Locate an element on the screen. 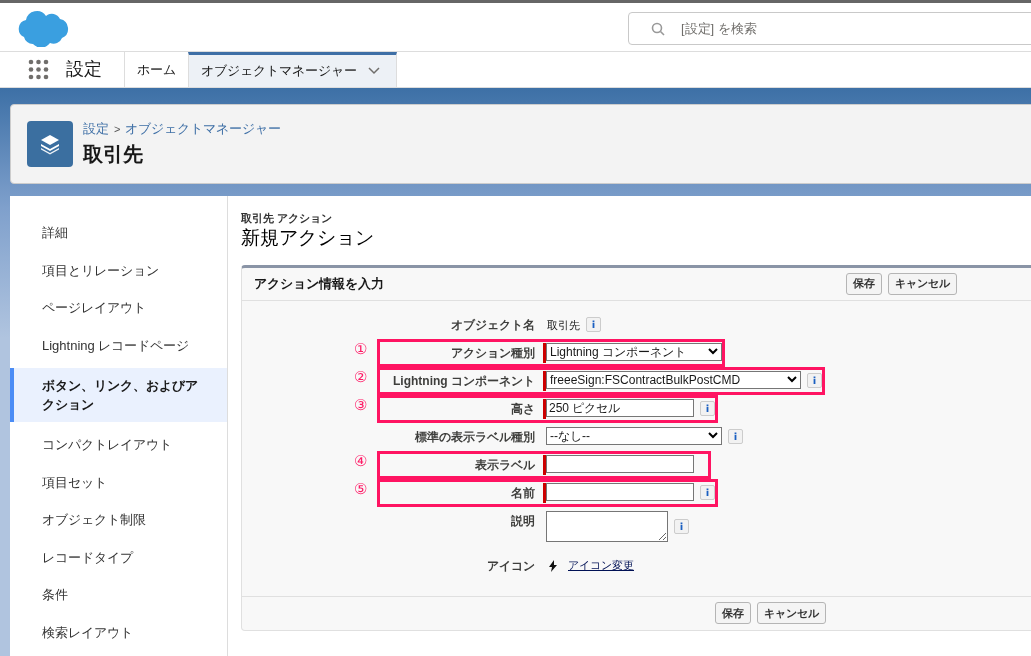  annotation-number: ⑤ is located at coordinates (360, 488).